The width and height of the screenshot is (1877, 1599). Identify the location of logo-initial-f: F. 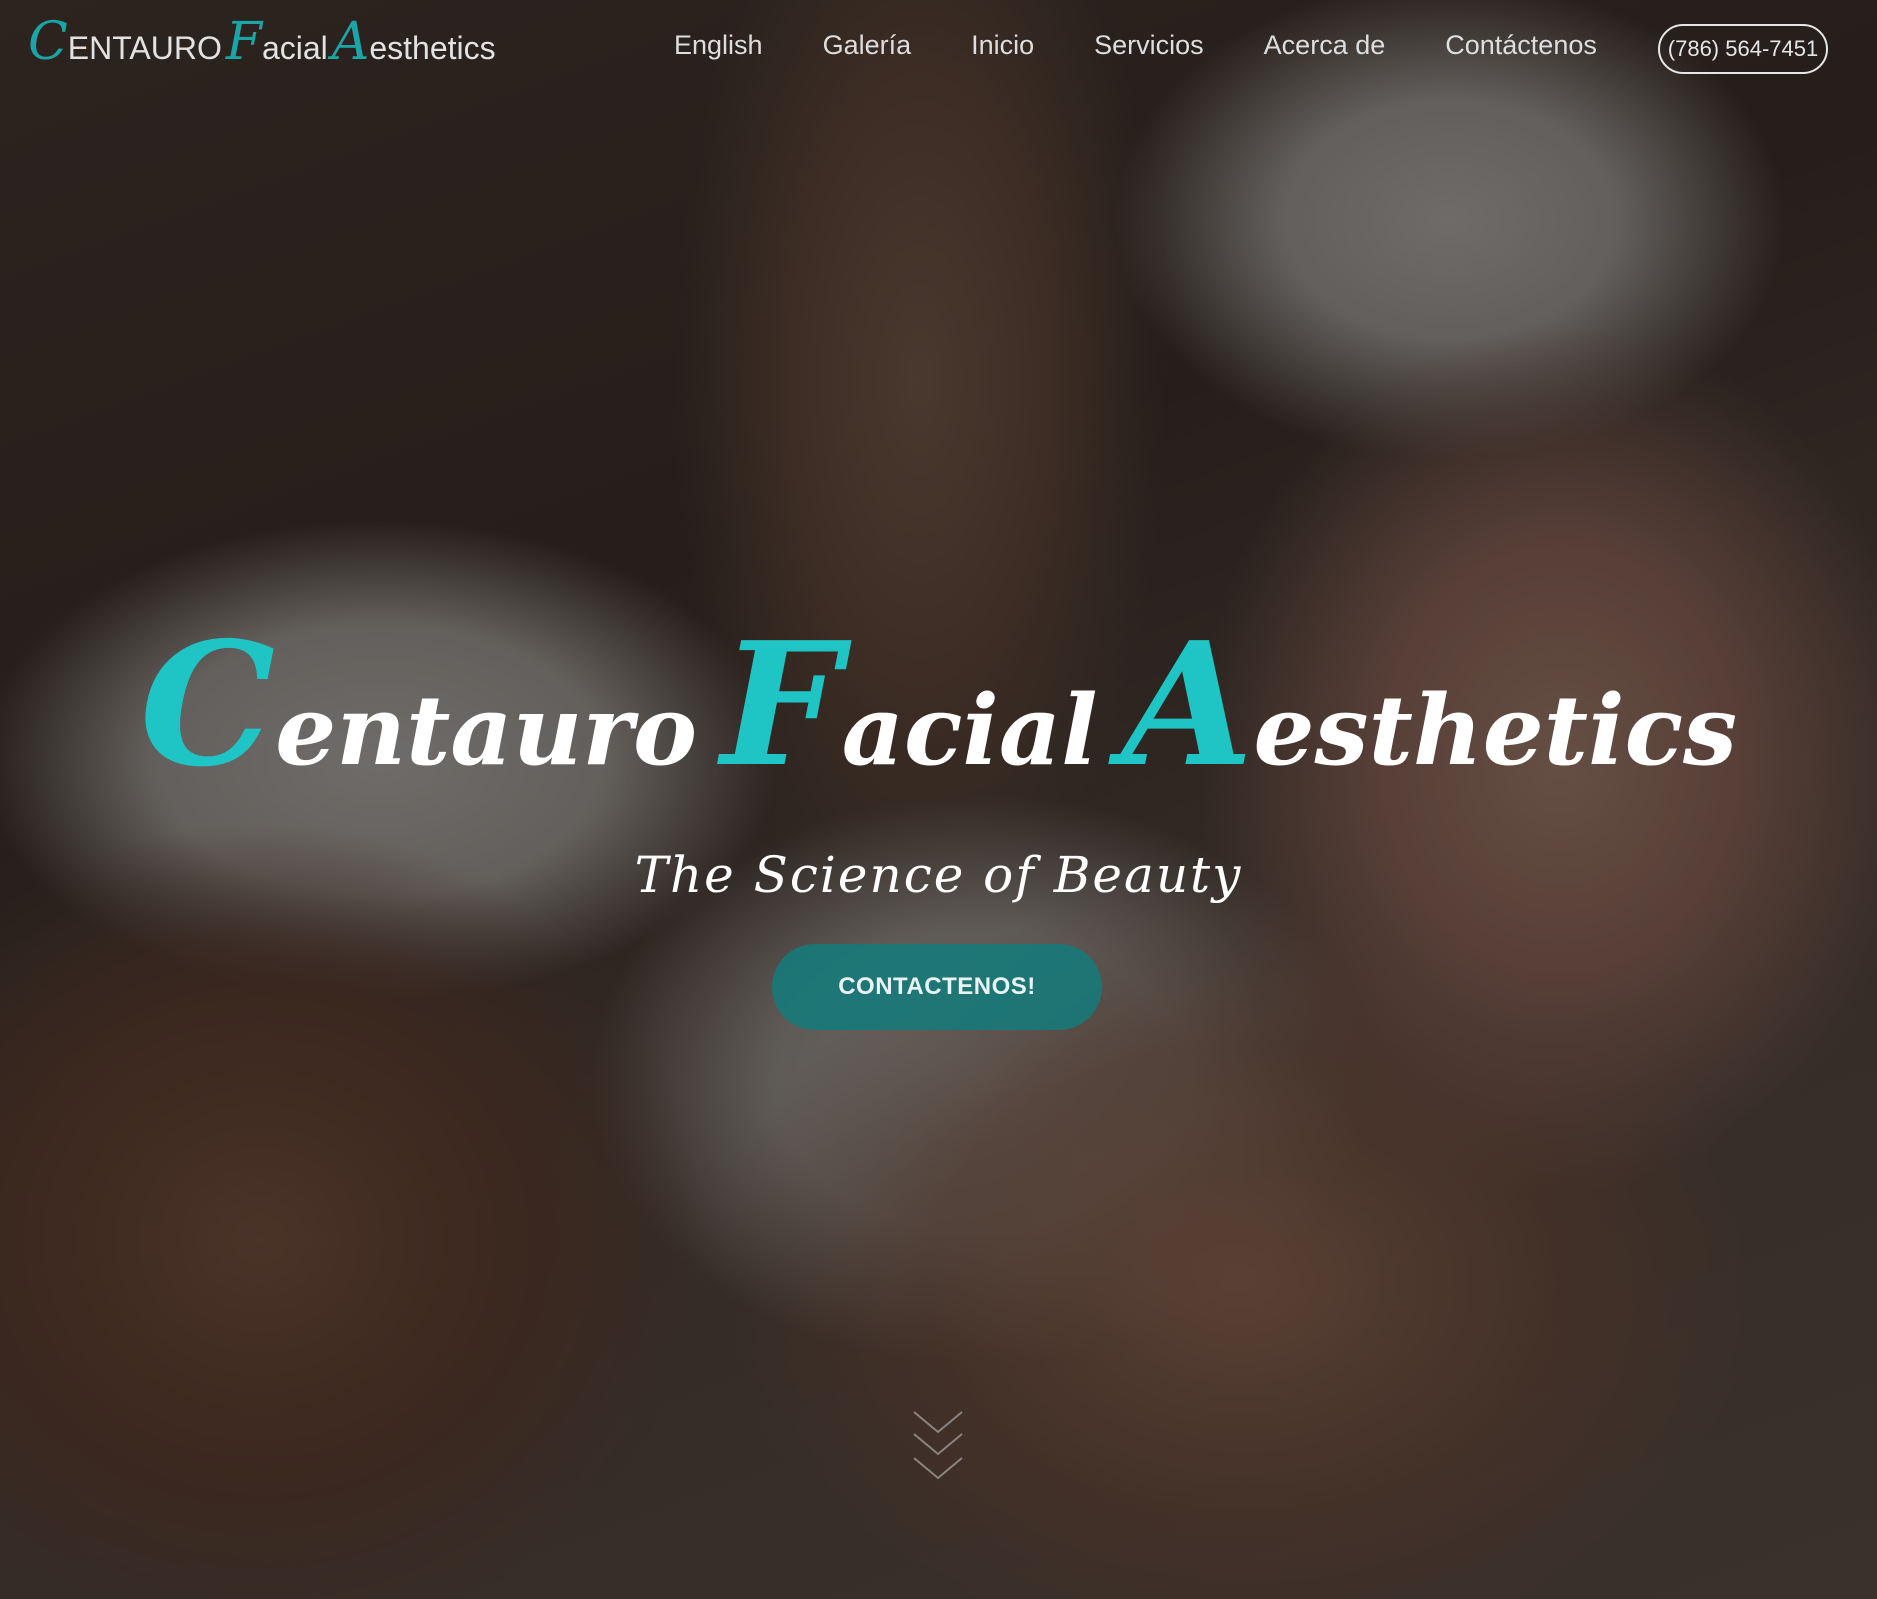
(243, 42).